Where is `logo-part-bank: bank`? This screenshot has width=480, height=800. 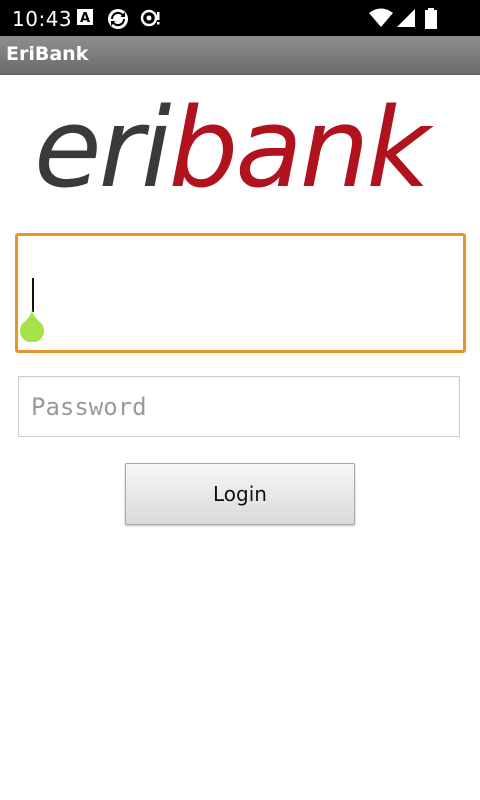 logo-part-bank: bank is located at coordinates (299, 148).